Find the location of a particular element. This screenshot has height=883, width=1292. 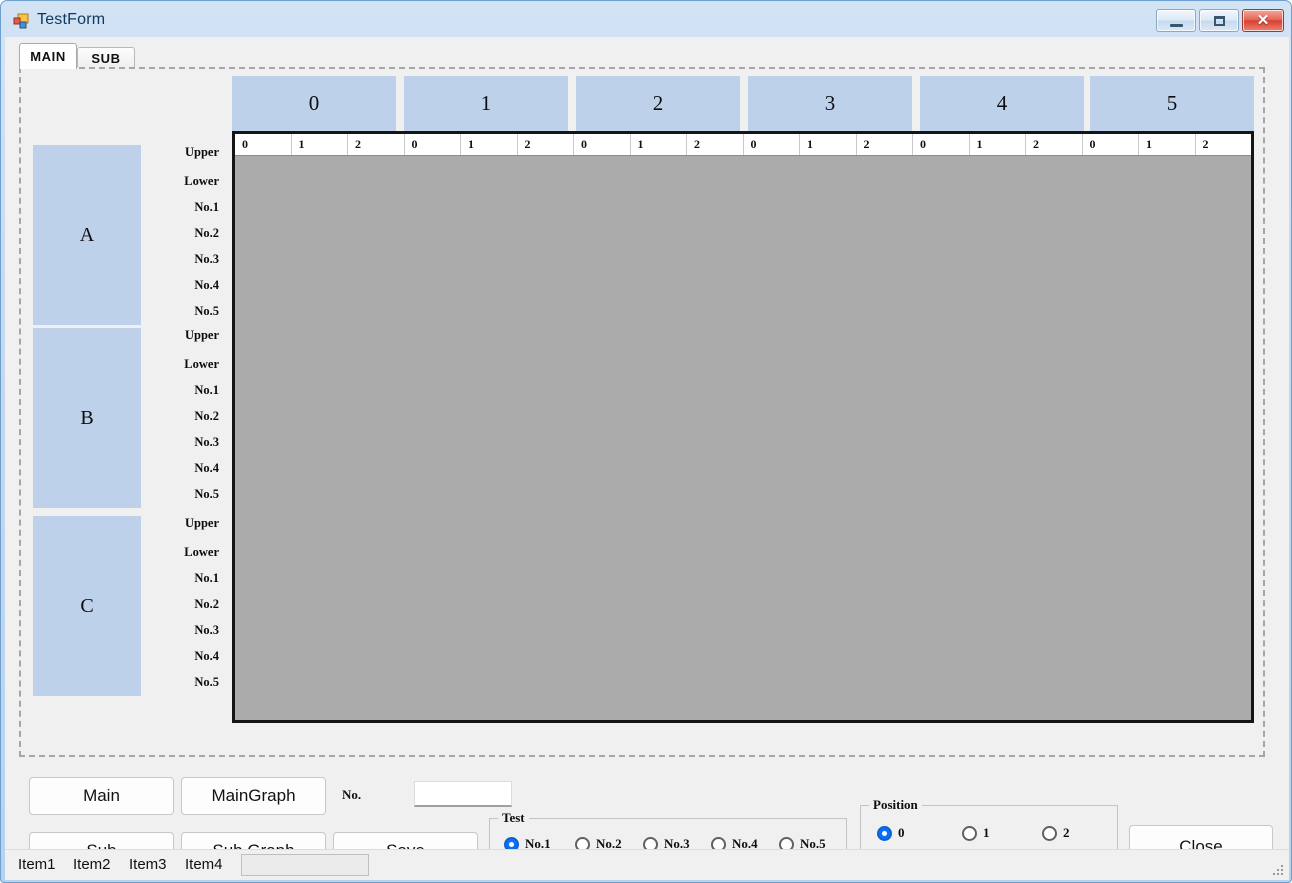

maximize-button is located at coordinates (1219, 20).